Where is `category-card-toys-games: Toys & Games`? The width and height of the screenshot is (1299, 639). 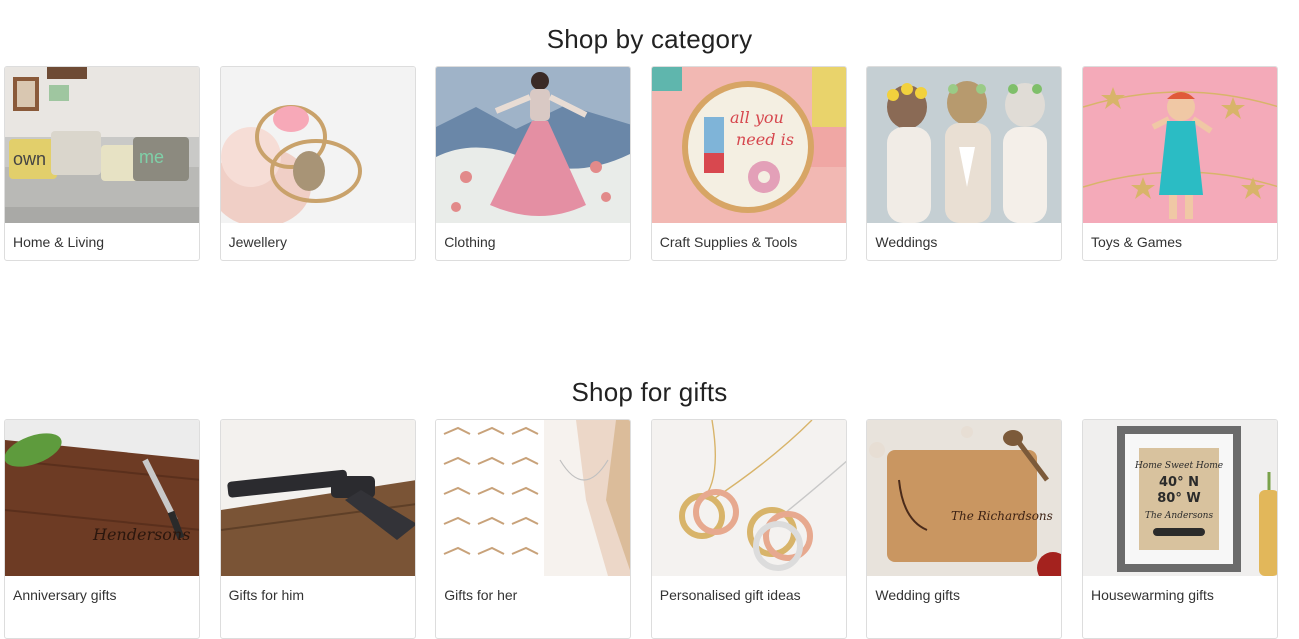
category-card-toys-games: Toys & Games is located at coordinates (1179, 163).